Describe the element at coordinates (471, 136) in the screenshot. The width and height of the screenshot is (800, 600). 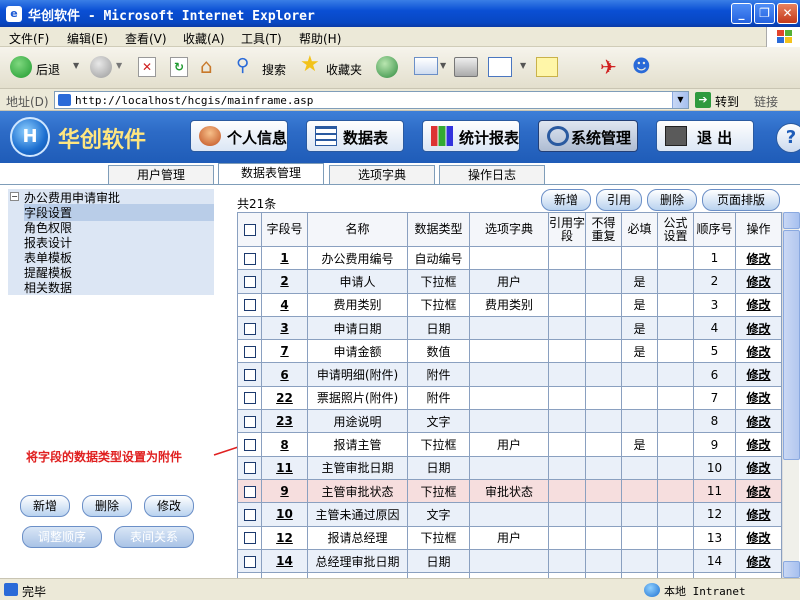
I see `nav-statistics-report: 统计报表` at that location.